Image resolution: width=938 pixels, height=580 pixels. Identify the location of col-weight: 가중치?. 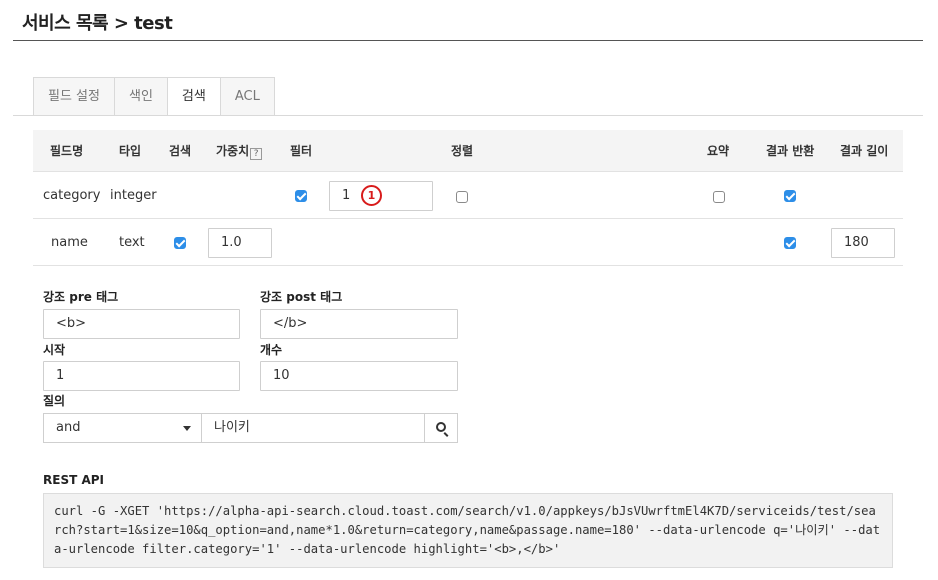
(239, 151).